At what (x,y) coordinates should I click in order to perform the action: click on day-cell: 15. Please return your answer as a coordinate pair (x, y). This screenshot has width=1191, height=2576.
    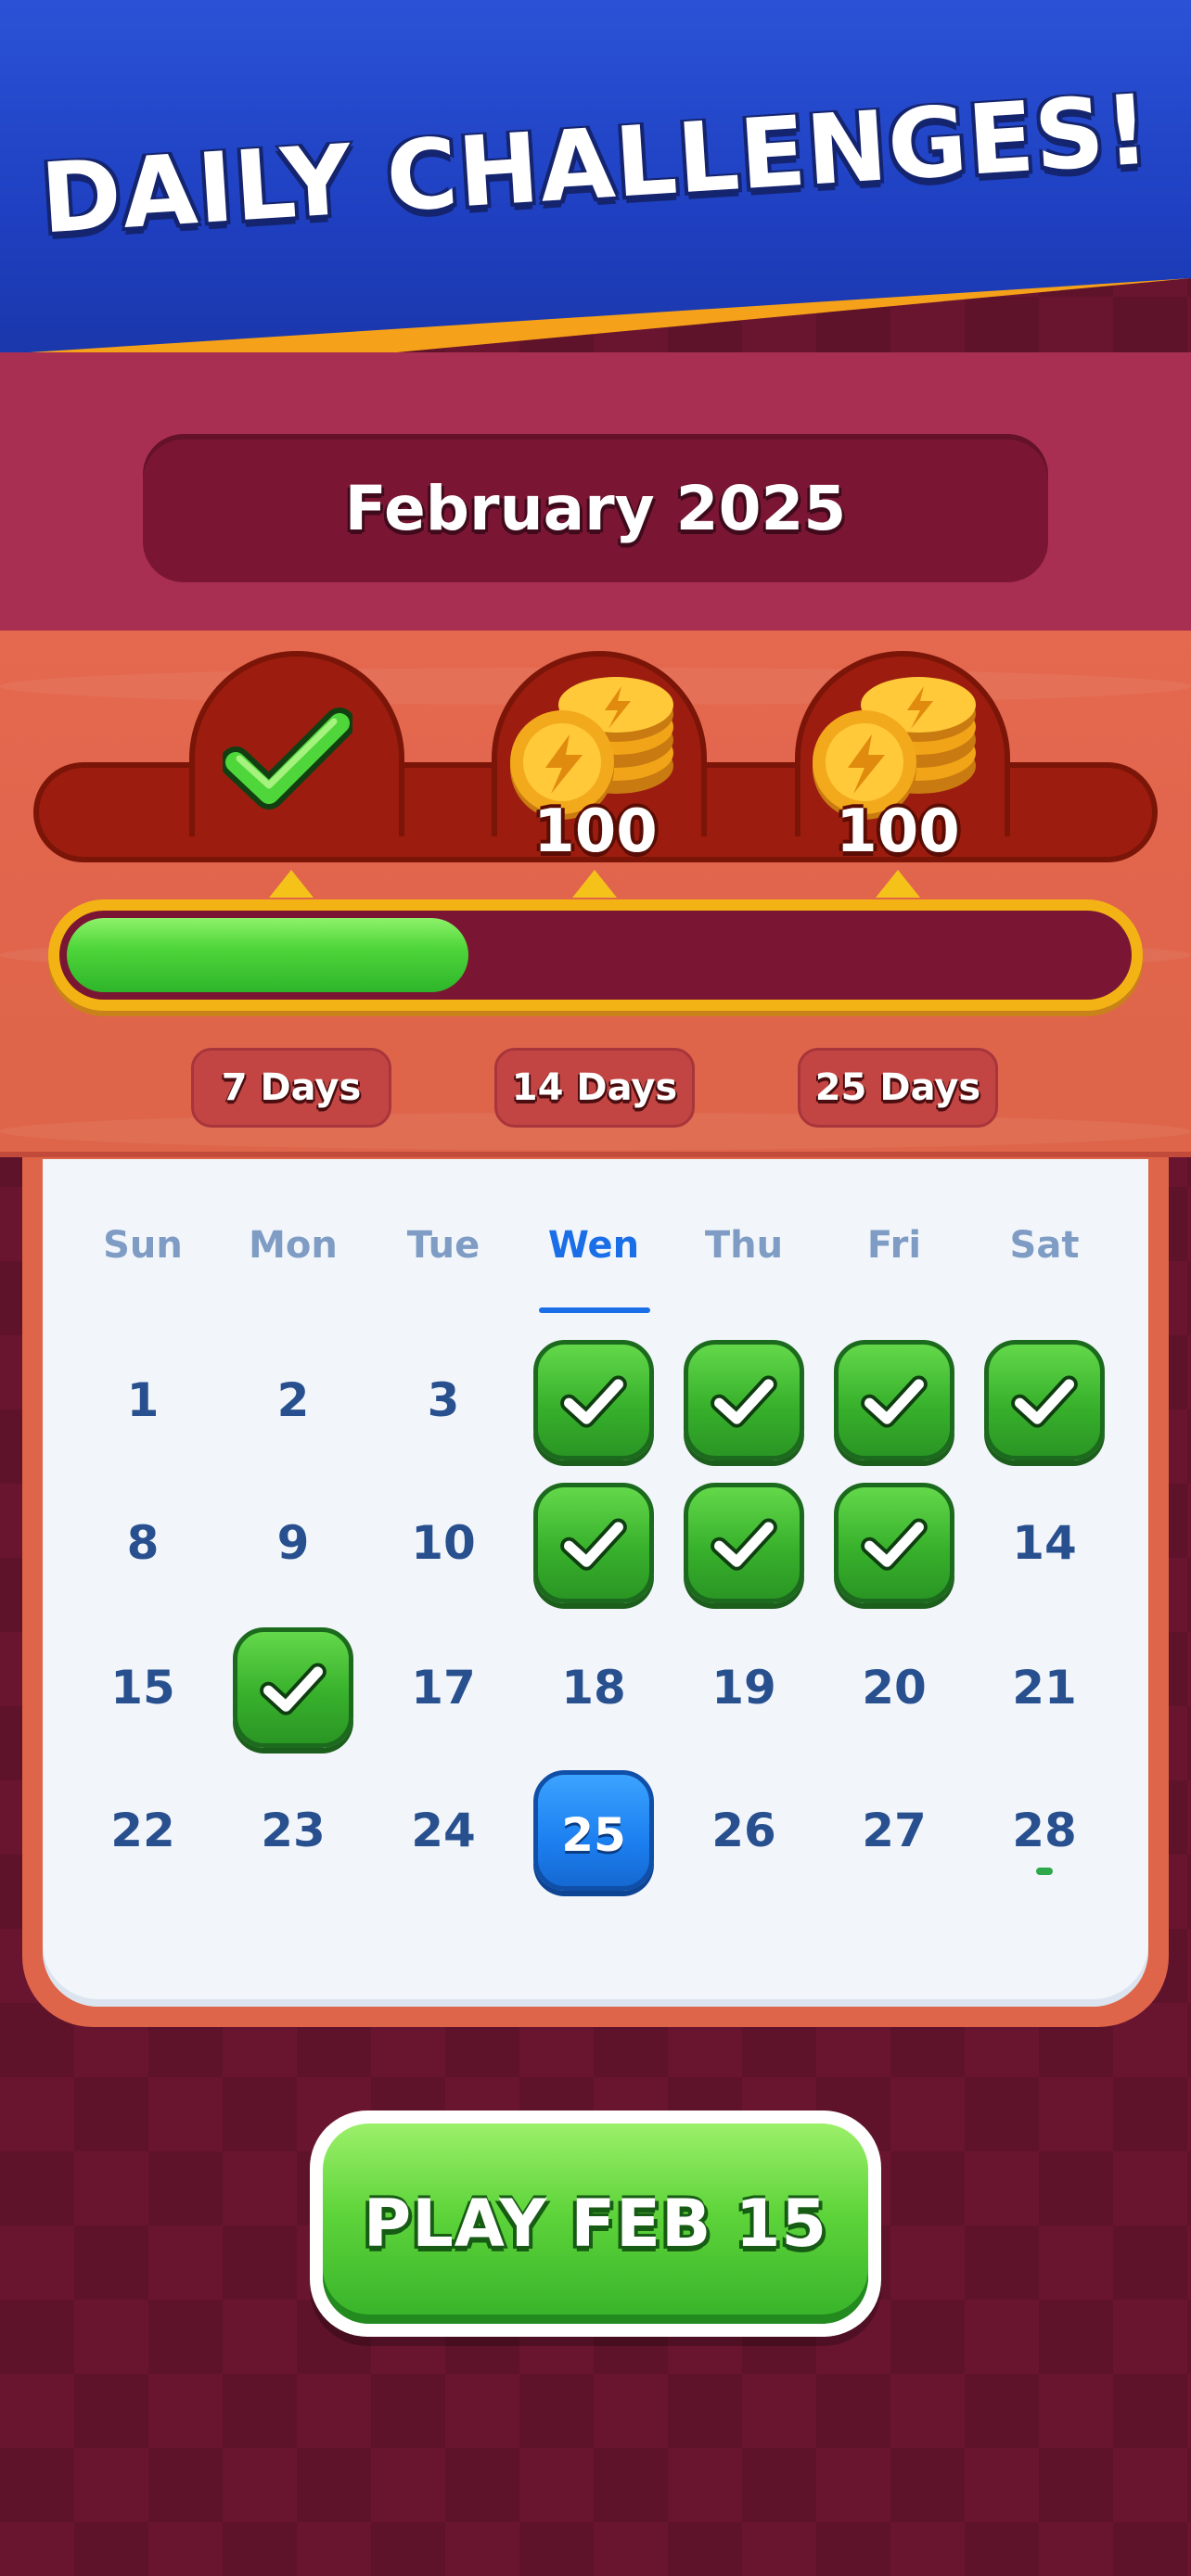
    Looking at the image, I should click on (143, 1687).